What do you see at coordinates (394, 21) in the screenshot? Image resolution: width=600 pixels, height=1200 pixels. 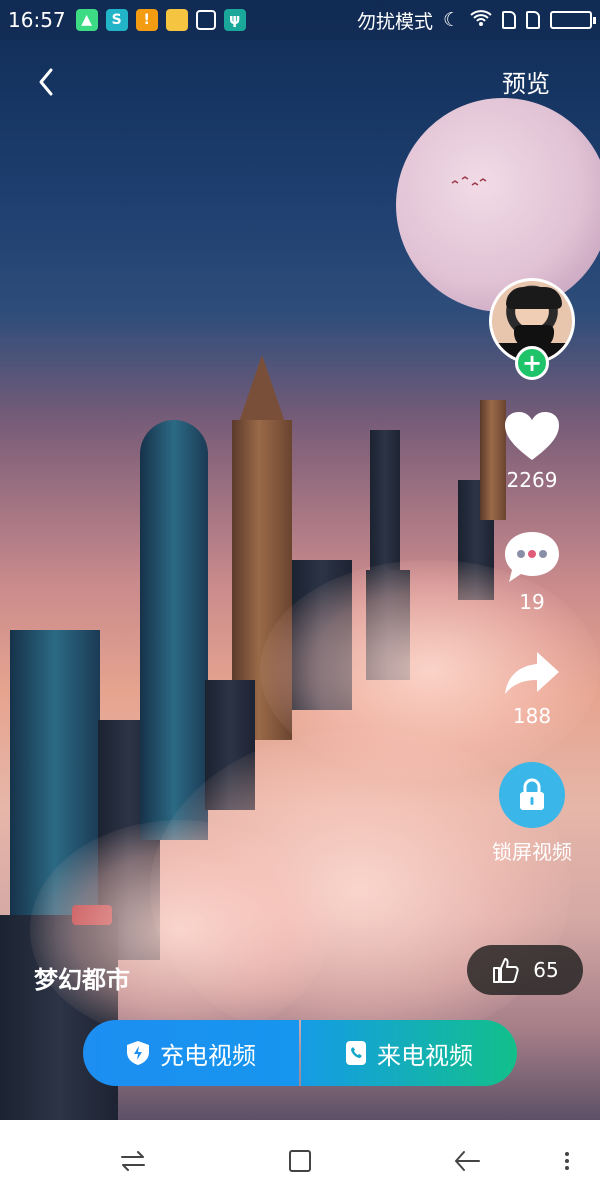 I see `dnd-label: 勿扰模式` at bounding box center [394, 21].